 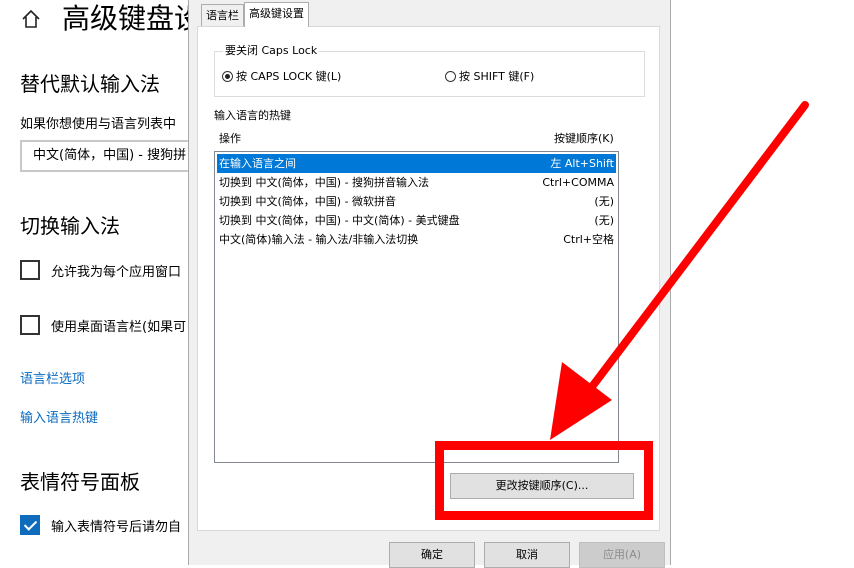 What do you see at coordinates (289, 76) in the screenshot?
I see `caps-lock-key-label: 按 CAPS LOCK 键(L)` at bounding box center [289, 76].